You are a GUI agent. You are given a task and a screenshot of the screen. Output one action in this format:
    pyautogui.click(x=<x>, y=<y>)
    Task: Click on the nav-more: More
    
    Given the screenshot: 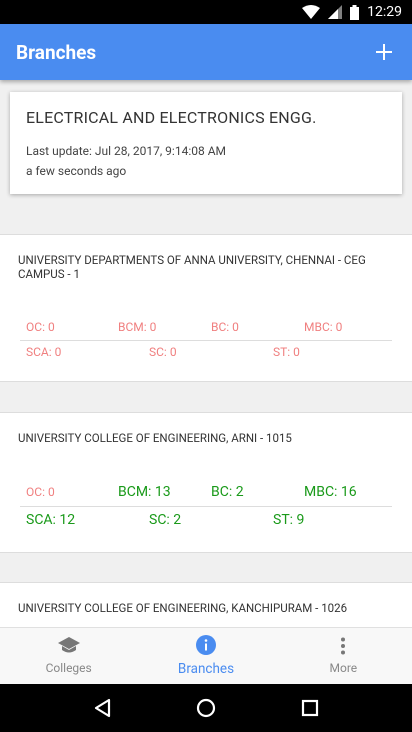 What is the action you would take?
    pyautogui.click(x=343, y=656)
    